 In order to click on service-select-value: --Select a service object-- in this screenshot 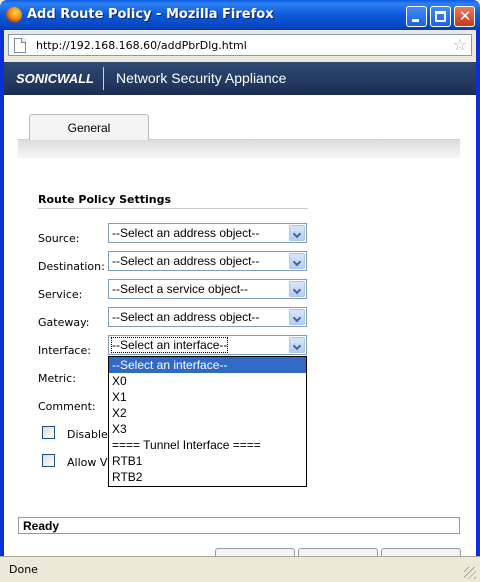, I will do `click(180, 289)`.